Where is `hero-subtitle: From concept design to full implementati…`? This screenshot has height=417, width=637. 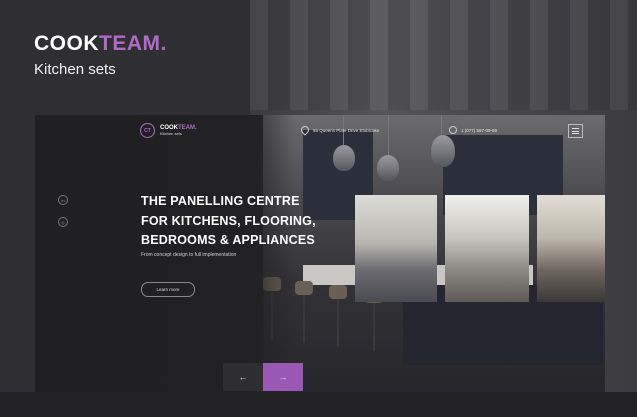 hero-subtitle: From concept design to full implementati… is located at coordinates (189, 255).